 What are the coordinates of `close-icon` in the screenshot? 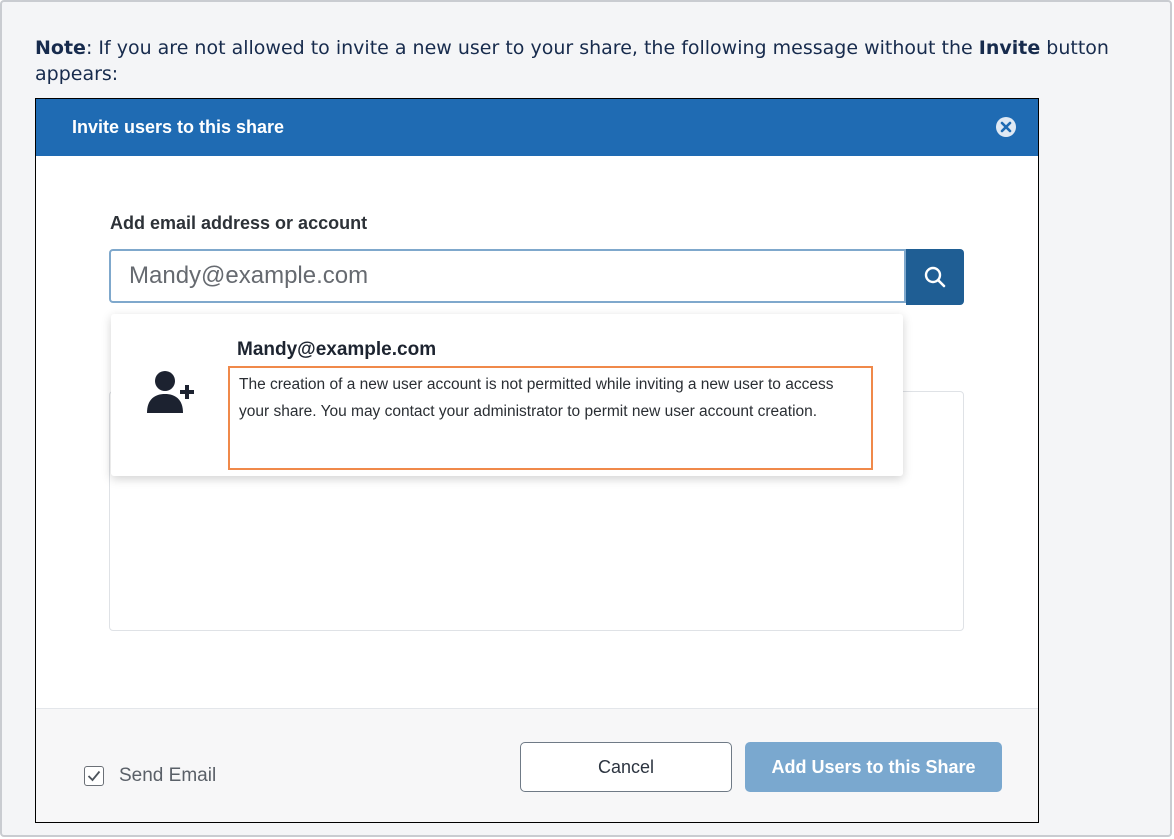 It's located at (1006, 127).